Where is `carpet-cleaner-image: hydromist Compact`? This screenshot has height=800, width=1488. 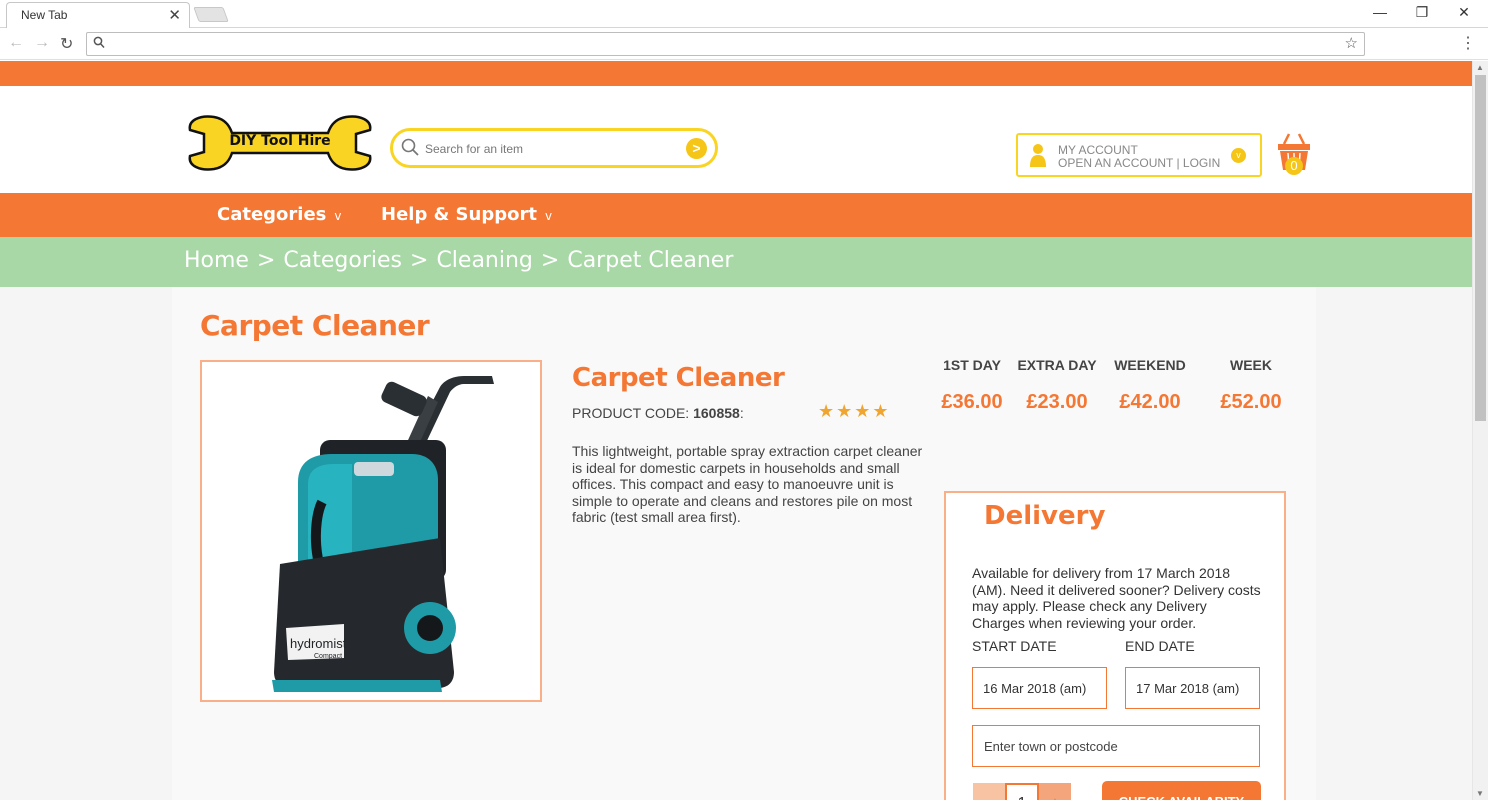 carpet-cleaner-image: hydromist Compact is located at coordinates (383, 534).